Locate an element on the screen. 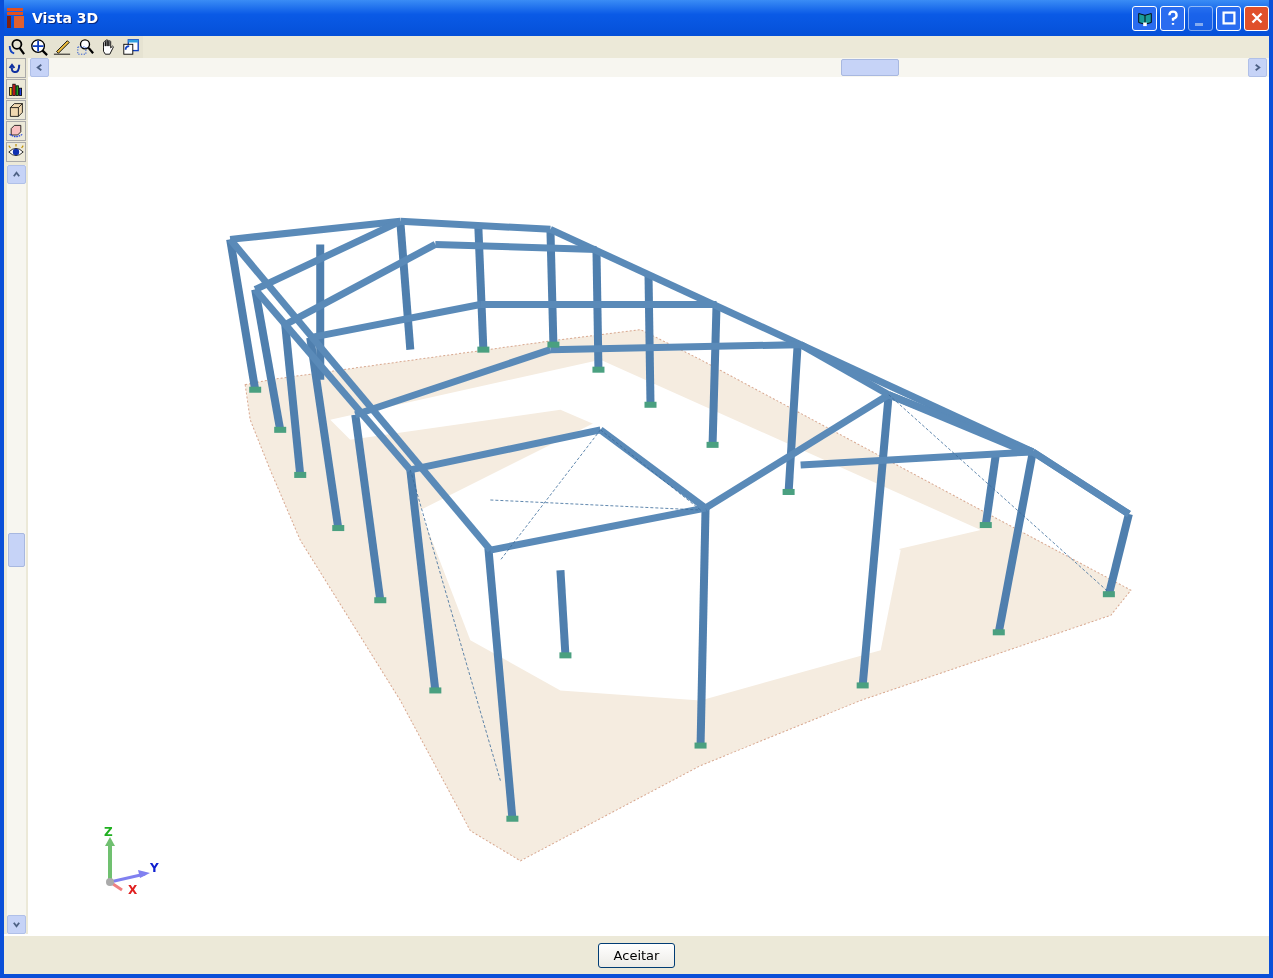  x-axis-label: X is located at coordinates (133, 890).